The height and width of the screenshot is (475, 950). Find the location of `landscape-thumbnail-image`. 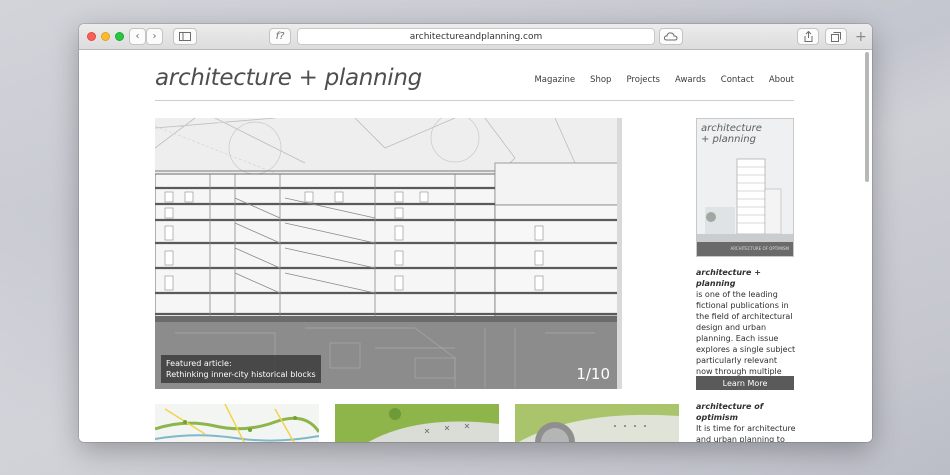

landscape-thumbnail-image is located at coordinates (417, 423).